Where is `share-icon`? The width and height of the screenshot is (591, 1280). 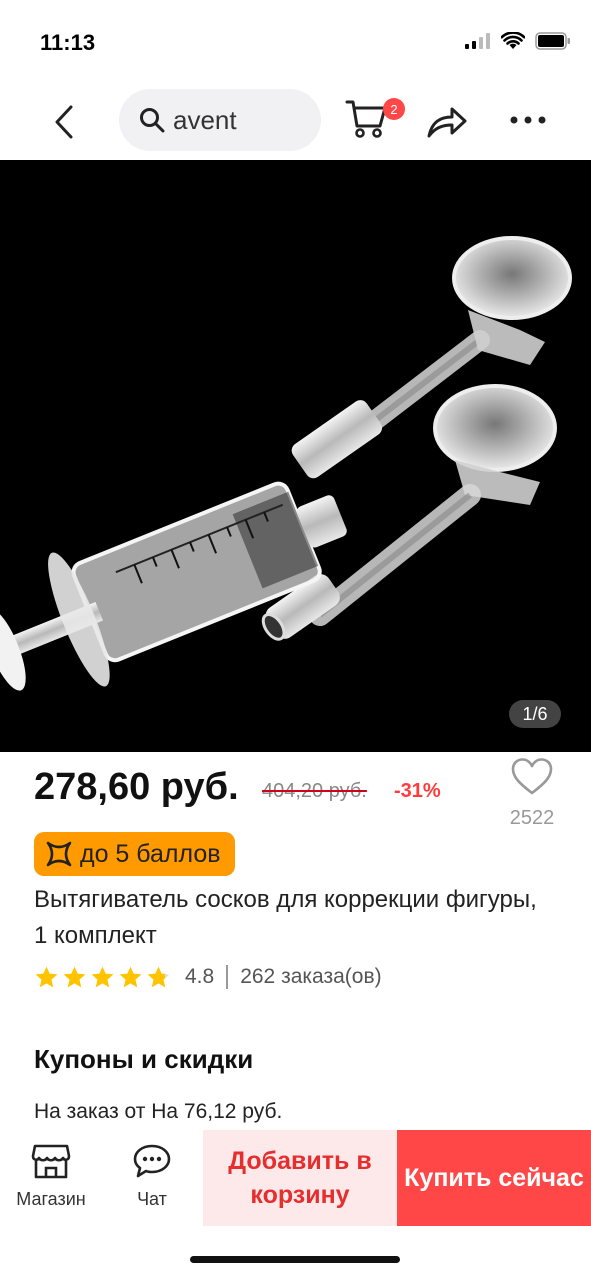
share-icon is located at coordinates (447, 122).